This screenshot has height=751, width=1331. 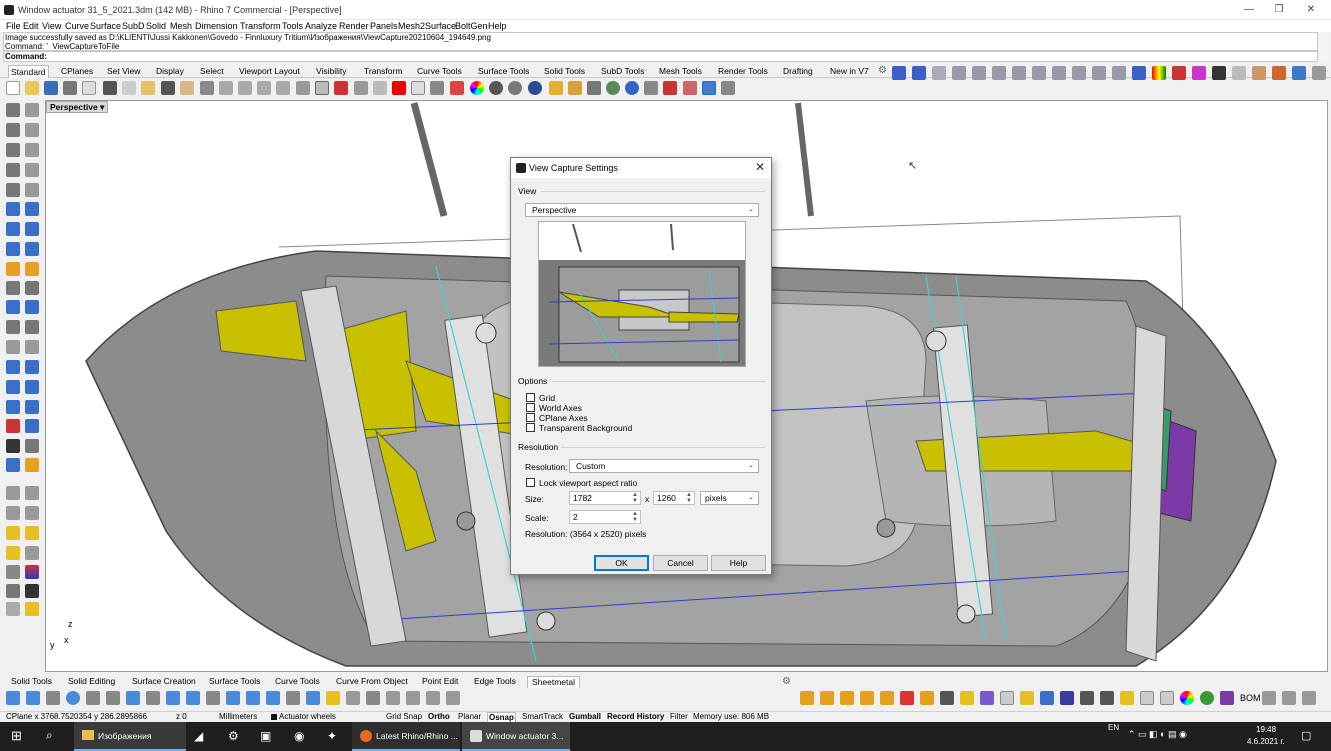 What do you see at coordinates (515, 88) in the screenshot?
I see `shaded-sphere-icon` at bounding box center [515, 88].